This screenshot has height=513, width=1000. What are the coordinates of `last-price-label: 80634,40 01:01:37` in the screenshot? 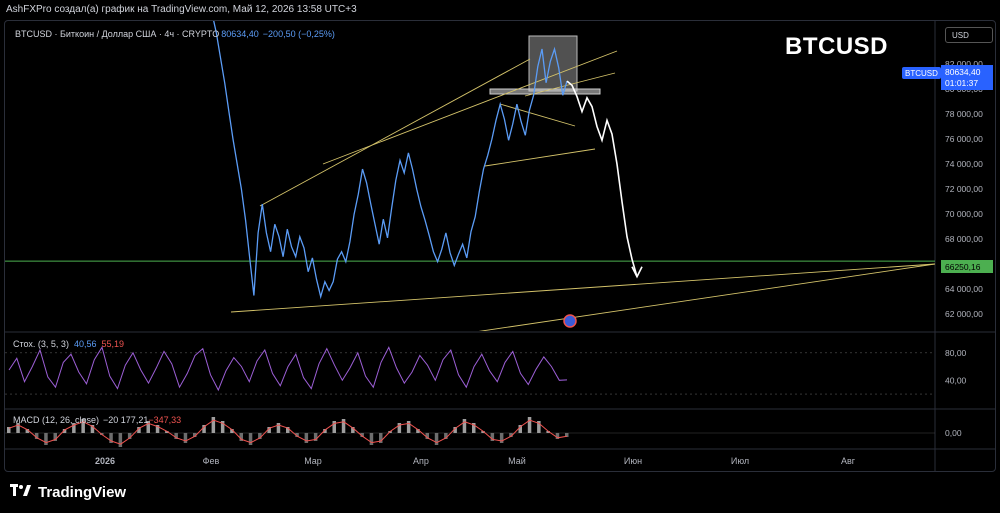 It's located at (967, 77).